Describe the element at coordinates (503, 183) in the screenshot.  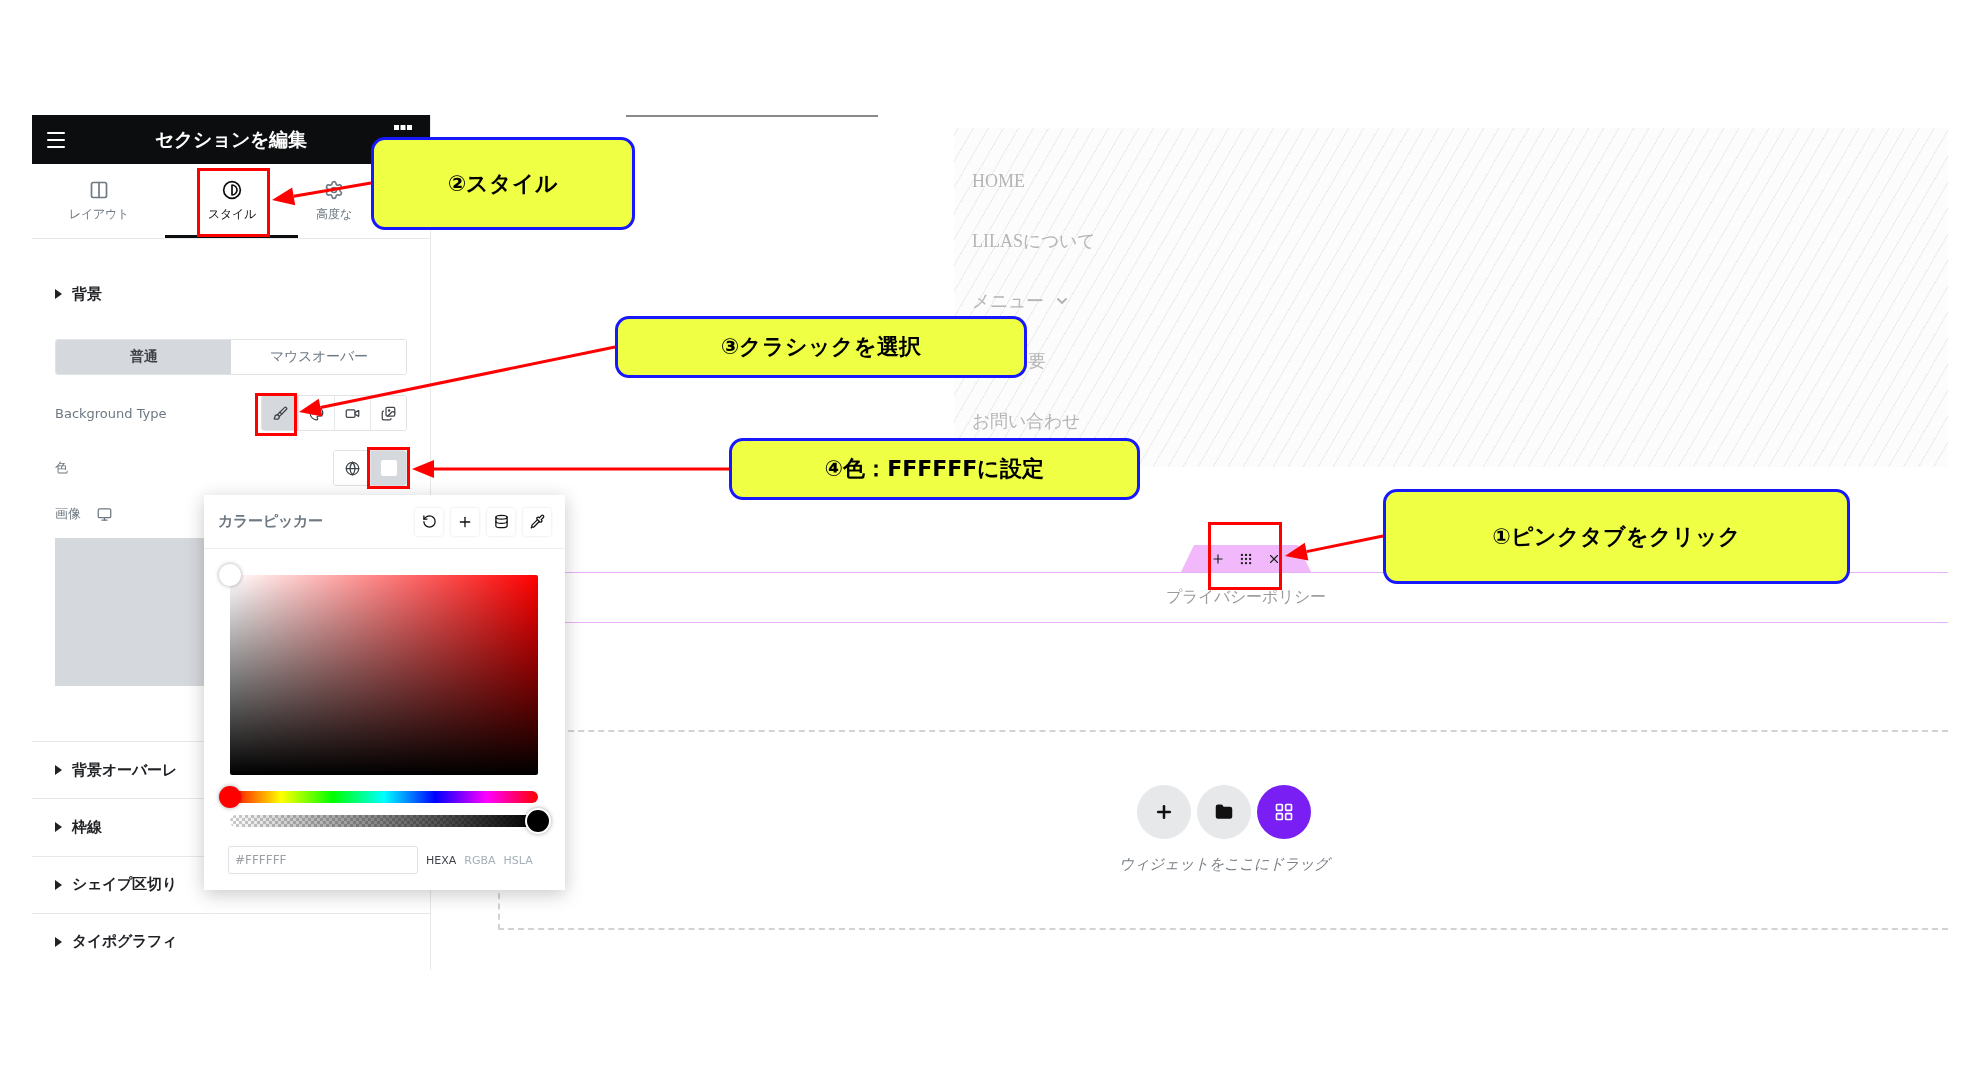
I see `callout-note: ②スタイル` at that location.